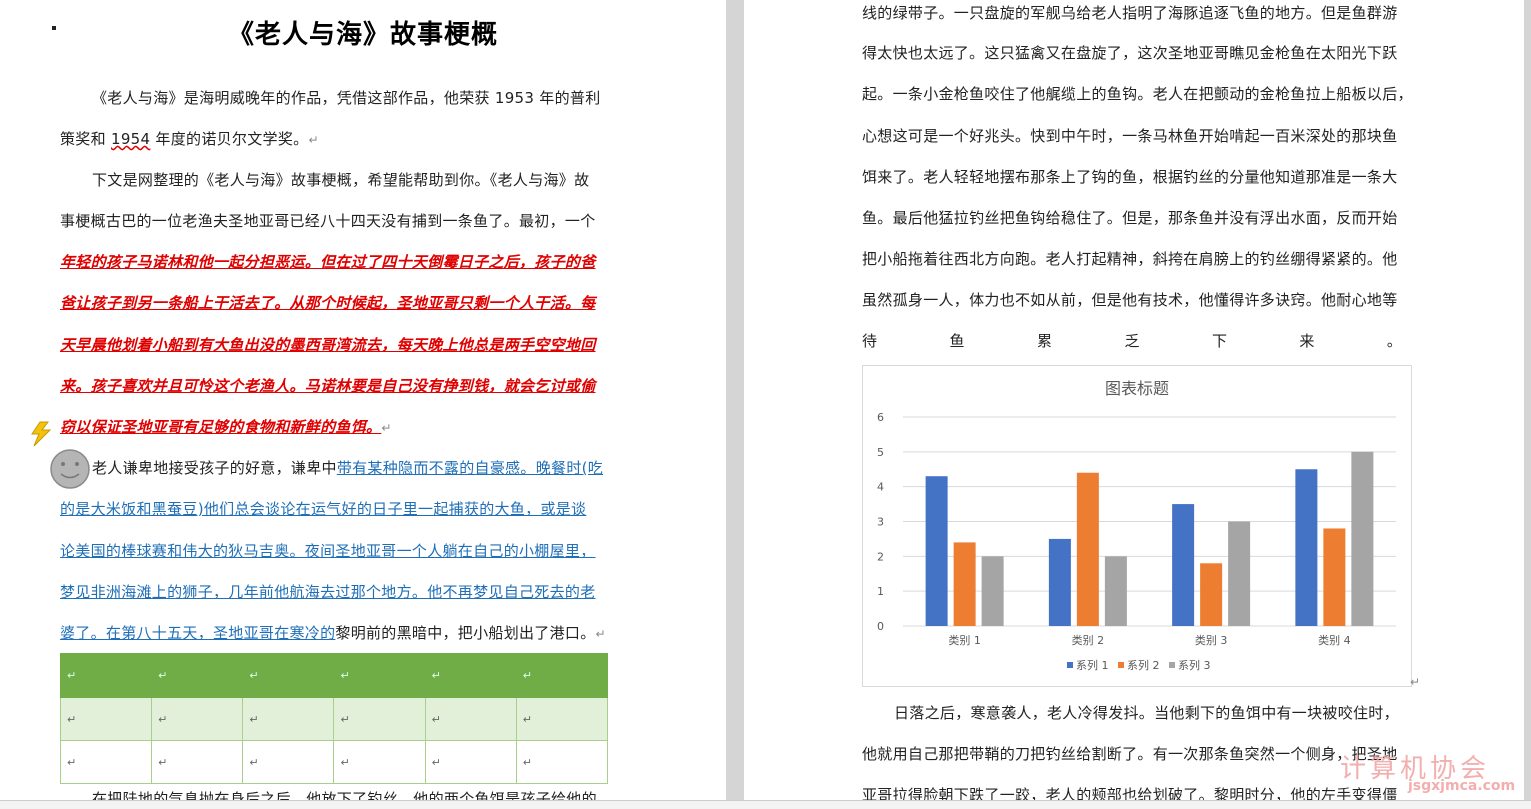 The width and height of the screenshot is (1531, 809). I want to click on paragraph-line: 老人谦卑地接受孩子的好意，谦卑中带有某种隐而不露的自豪感。晚餐时(吃, so click(347, 467).